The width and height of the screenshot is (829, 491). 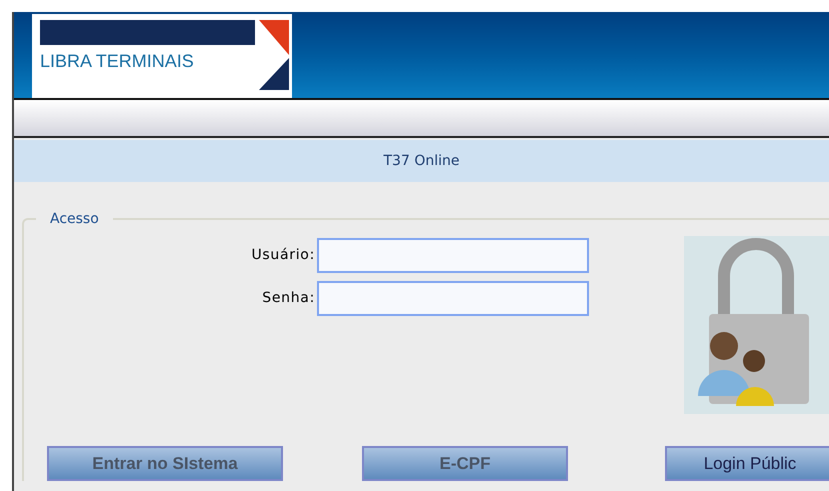 What do you see at coordinates (283, 255) in the screenshot?
I see `field-label: Usuário:` at bounding box center [283, 255].